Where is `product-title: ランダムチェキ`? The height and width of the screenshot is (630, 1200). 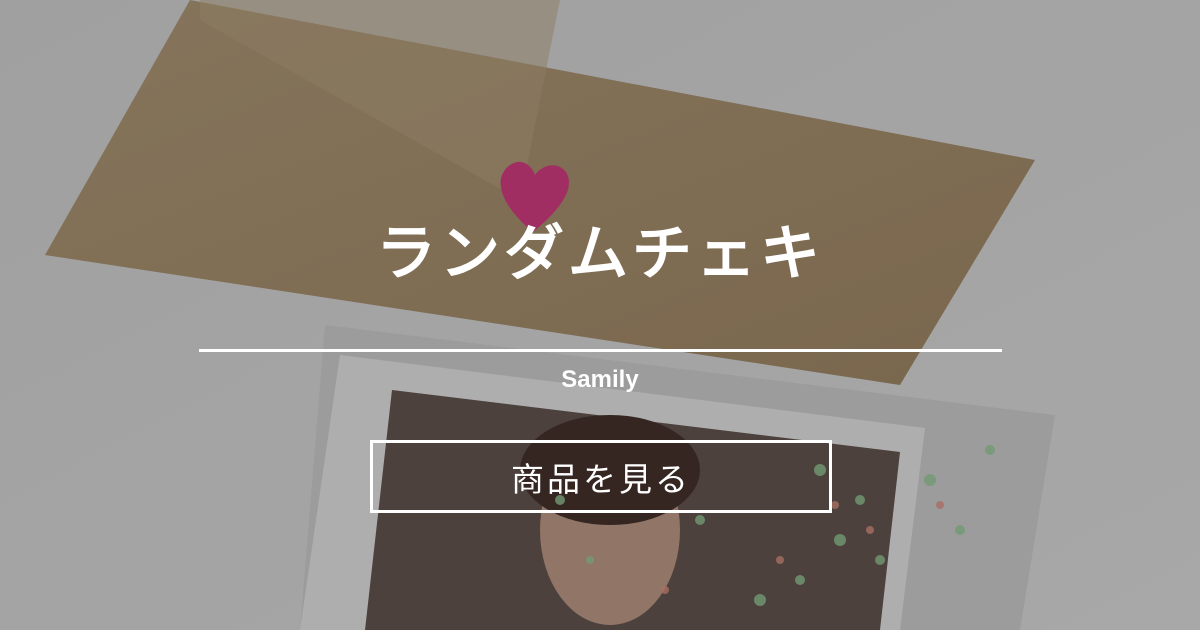
product-title: ランダムチェキ is located at coordinates (600, 254).